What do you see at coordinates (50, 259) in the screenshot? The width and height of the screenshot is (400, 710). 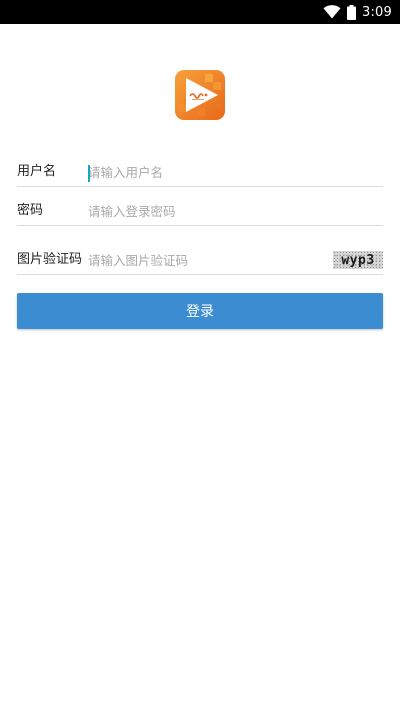 I see `captcha-label: 图片验证码` at bounding box center [50, 259].